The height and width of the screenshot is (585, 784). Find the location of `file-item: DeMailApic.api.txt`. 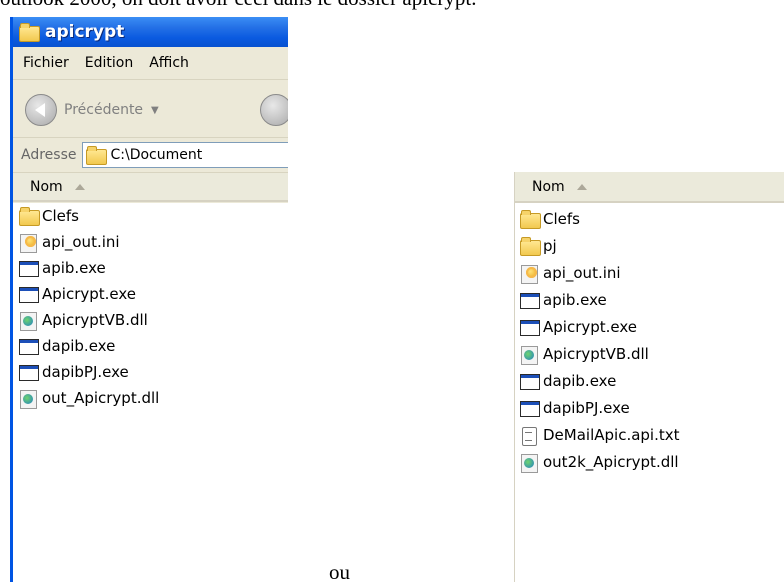

file-item: DeMailApic.api.txt is located at coordinates (649, 434).